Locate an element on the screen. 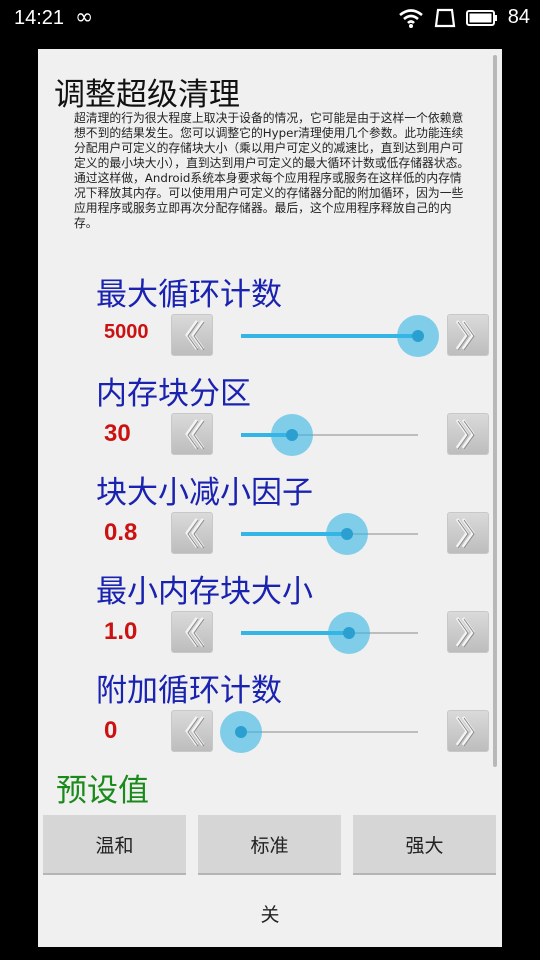 This screenshot has width=540, height=960. setting-label: 附加循环计数 is located at coordinates (189, 691).